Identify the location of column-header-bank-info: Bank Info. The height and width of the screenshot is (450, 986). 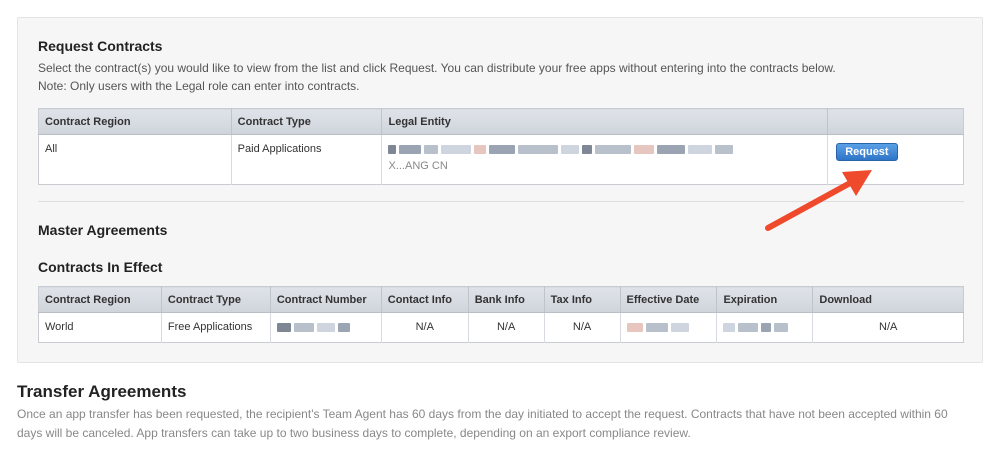
(506, 299).